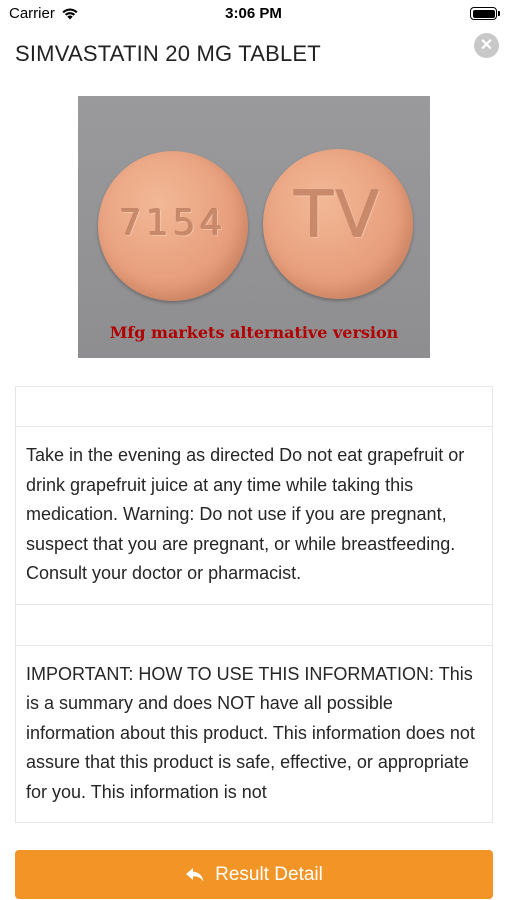 The height and width of the screenshot is (900, 507). I want to click on pill-back-side: 7154, so click(173, 226).